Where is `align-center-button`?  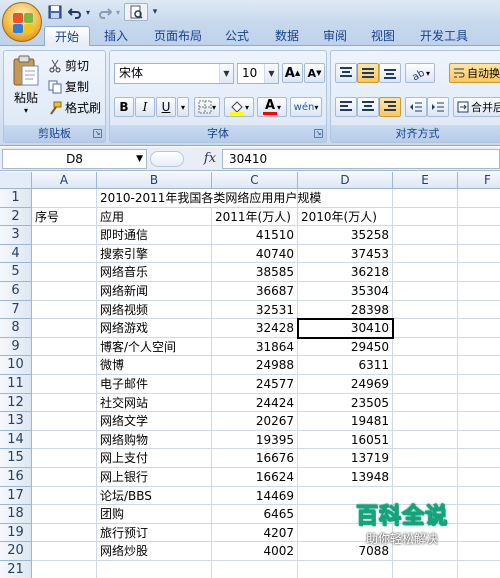
align-center-button is located at coordinates (368, 107).